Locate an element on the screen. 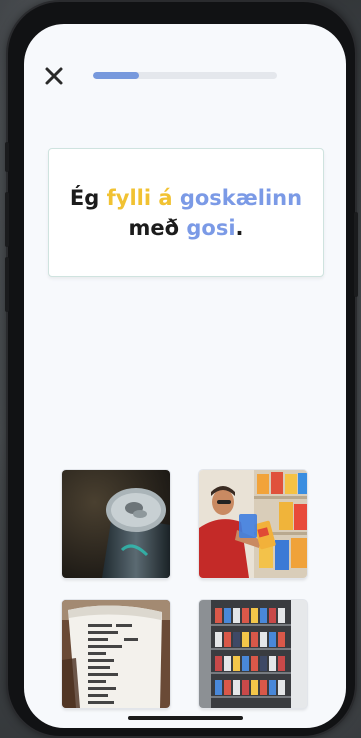 The width and height of the screenshot is (361, 738). phone-volume-down is located at coordinates (7, 284).